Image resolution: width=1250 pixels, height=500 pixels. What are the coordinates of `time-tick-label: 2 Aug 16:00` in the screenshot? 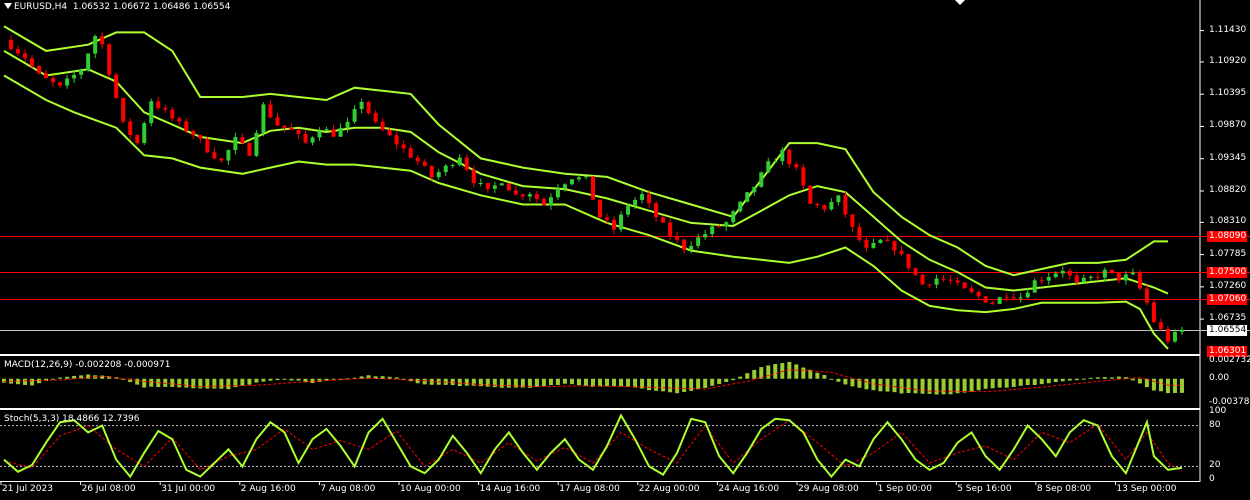 It's located at (268, 489).